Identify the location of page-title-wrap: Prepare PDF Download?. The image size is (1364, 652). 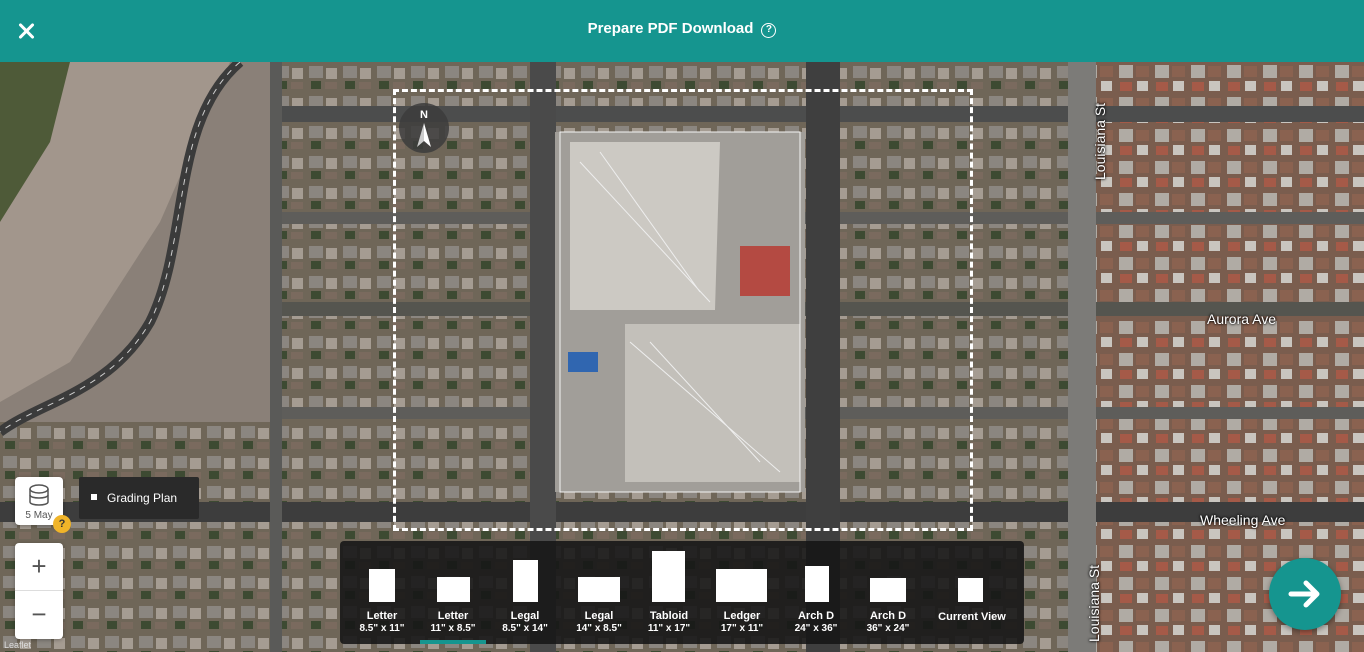
(682, 29).